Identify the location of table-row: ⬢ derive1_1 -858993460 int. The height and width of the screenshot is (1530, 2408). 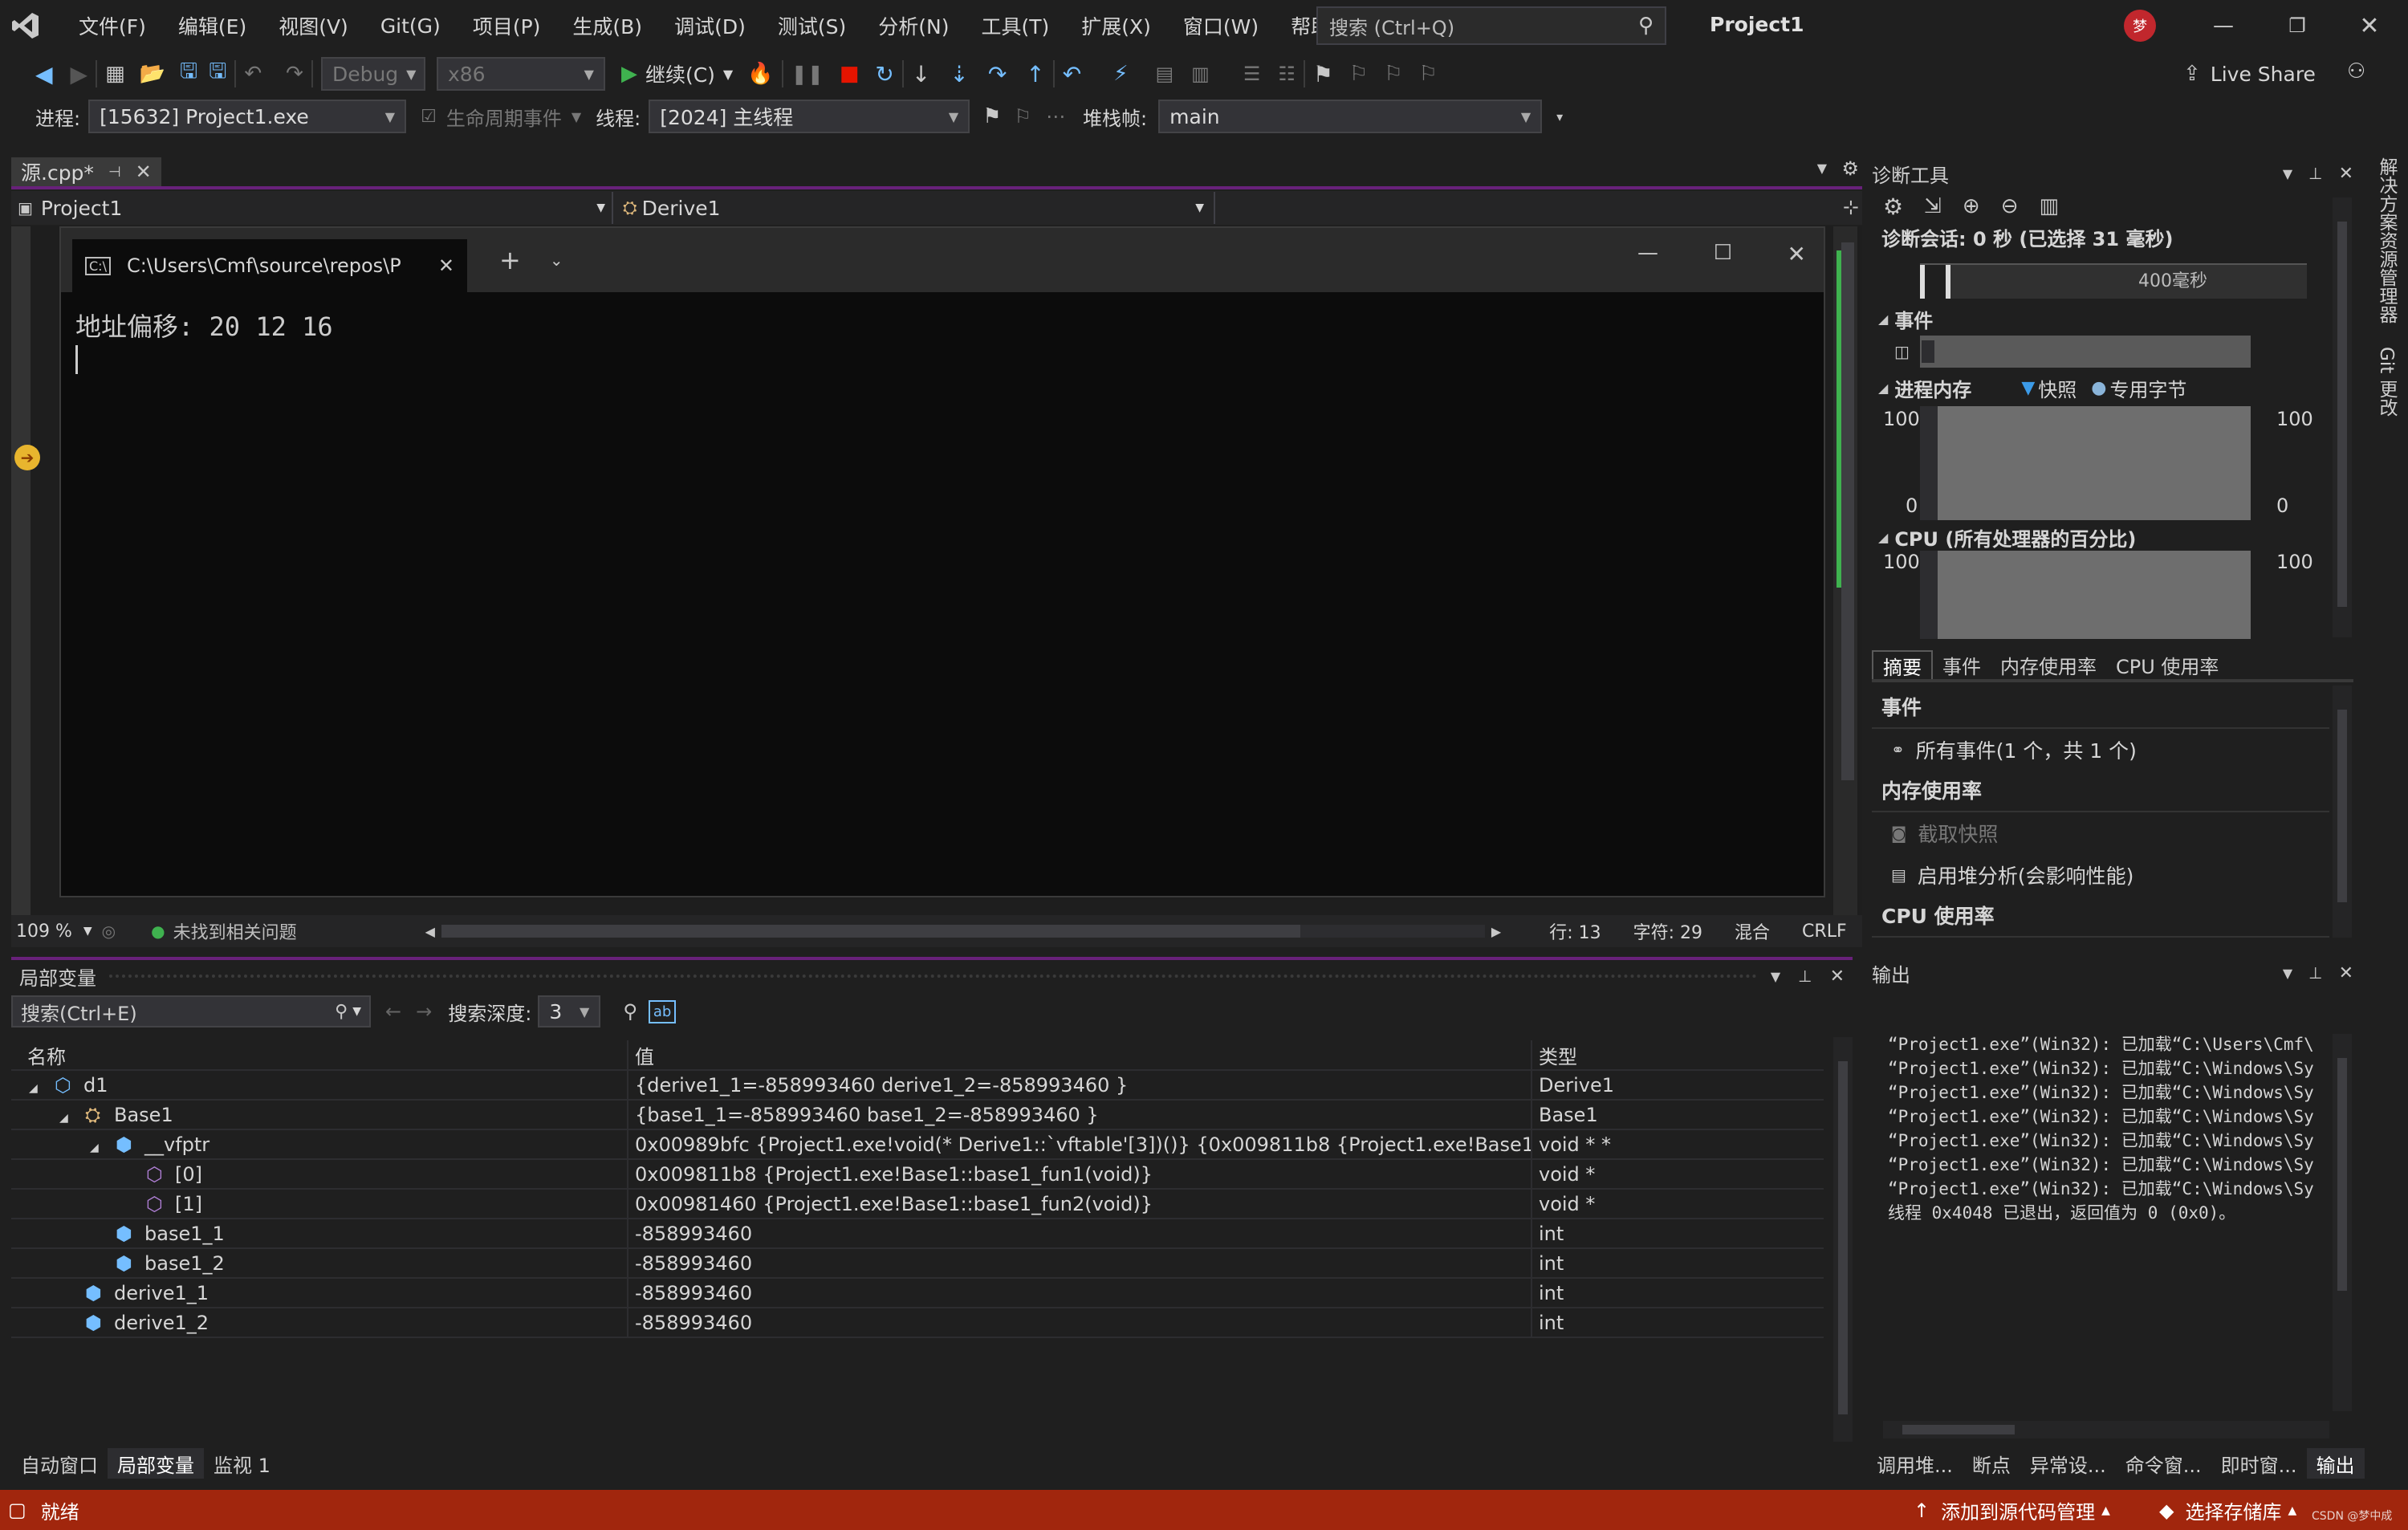
(917, 1293).